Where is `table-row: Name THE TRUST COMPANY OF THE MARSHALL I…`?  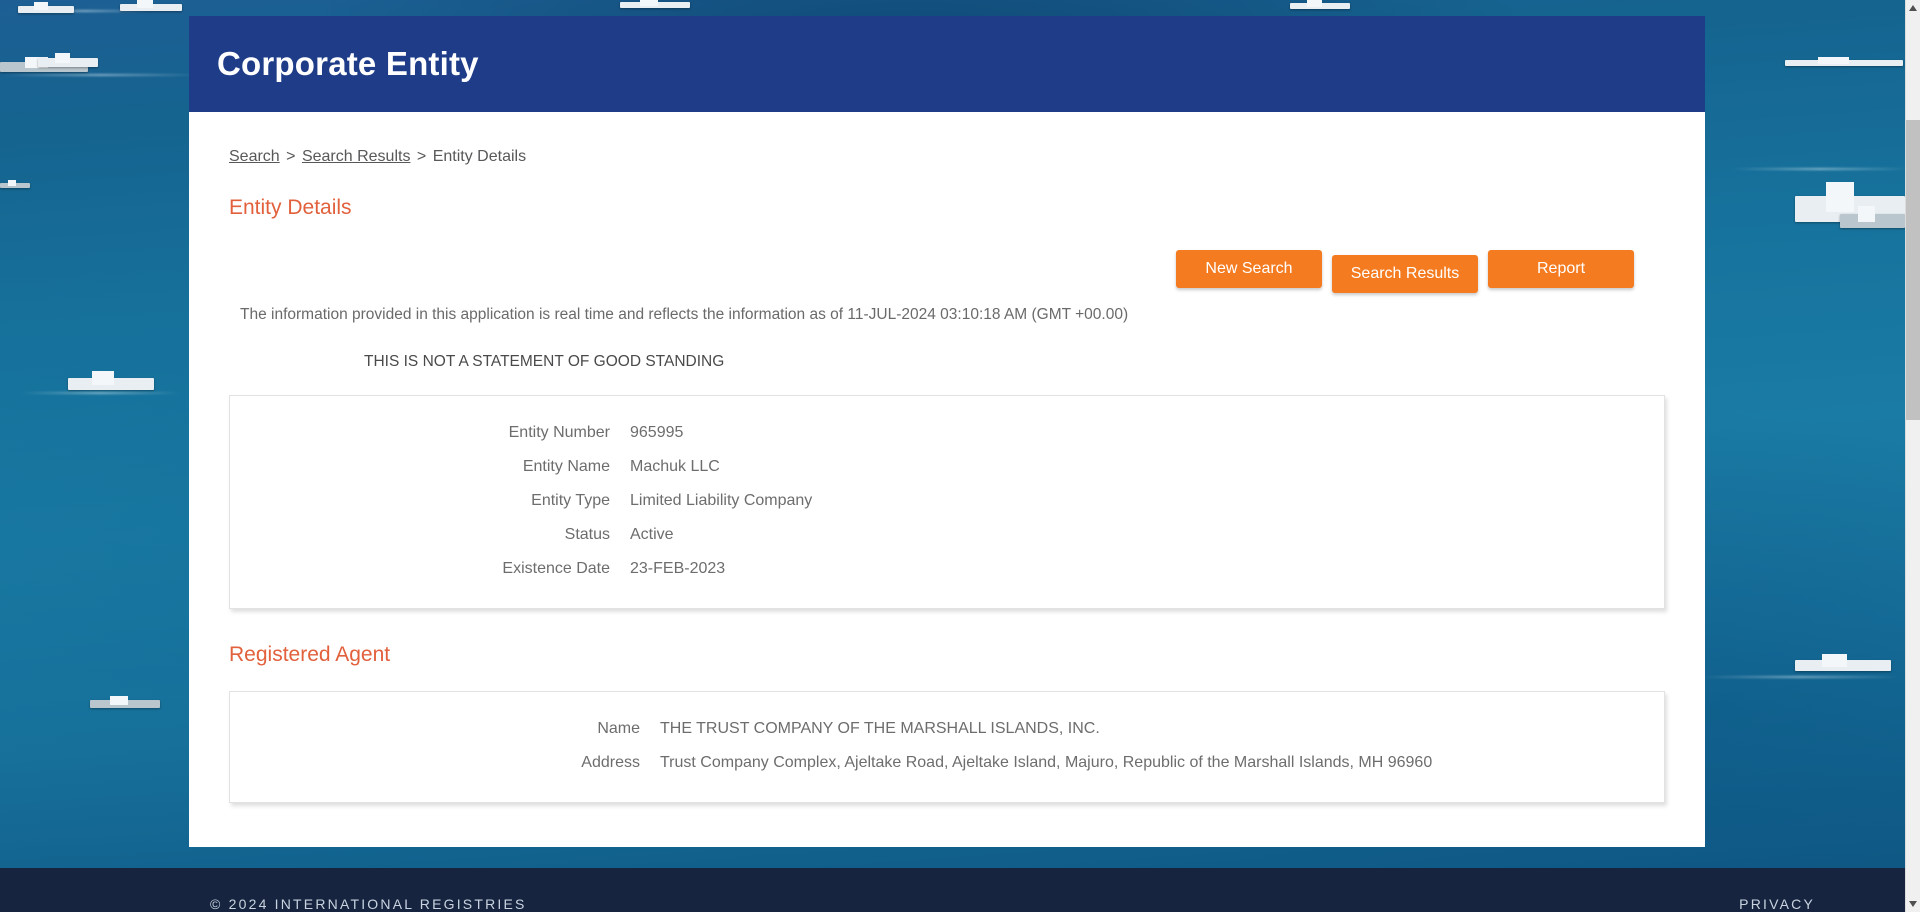 table-row: Name THE TRUST COMPANY OF THE MARSHALL I… is located at coordinates (947, 729).